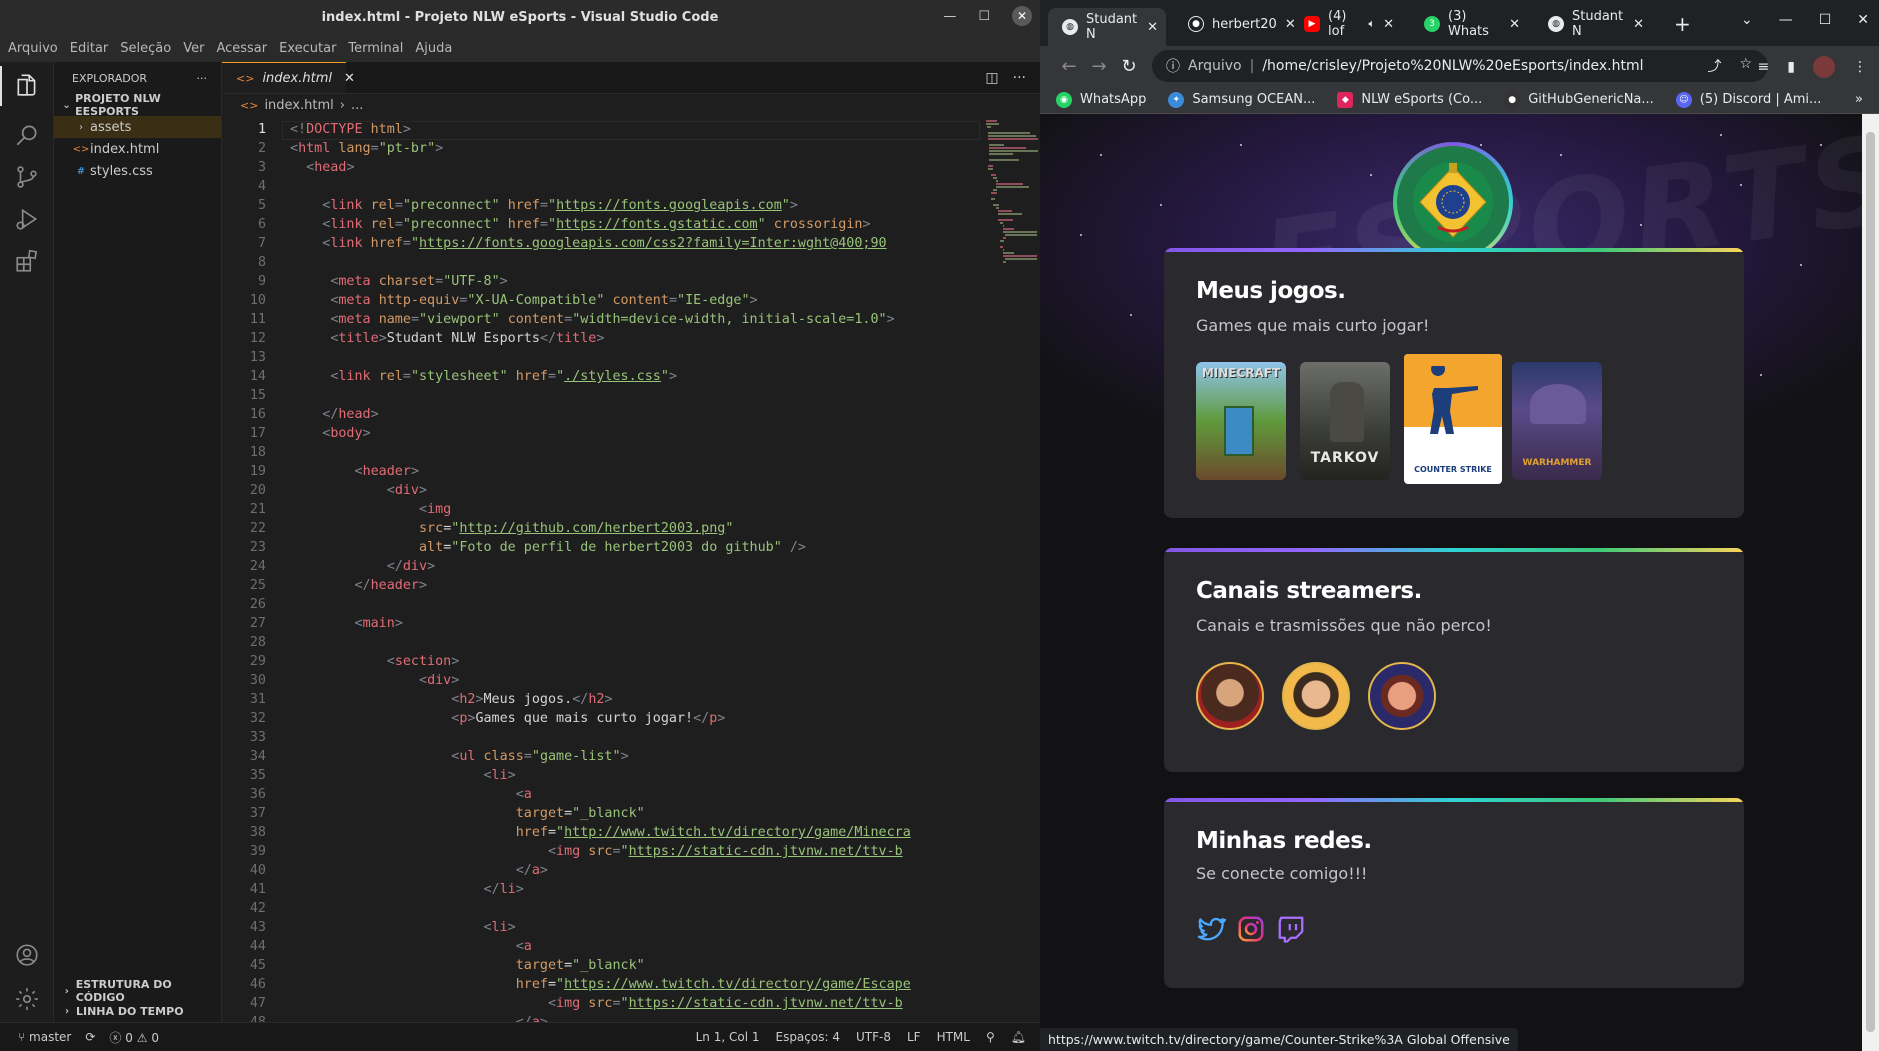 This screenshot has width=1879, height=1051. I want to click on project-folder: ⌄ PROJETO NLW EESPORTS, so click(137, 105).